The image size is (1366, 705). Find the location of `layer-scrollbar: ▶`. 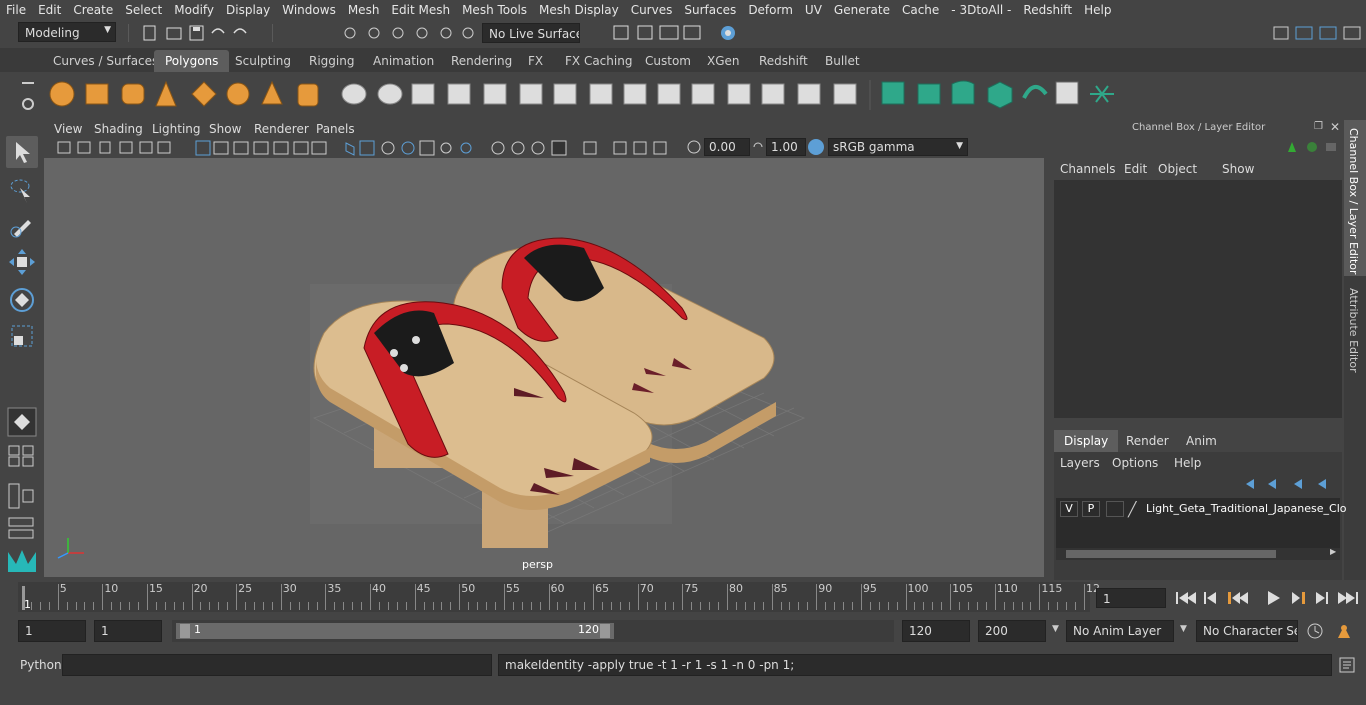

layer-scrollbar: ▶ is located at coordinates (1198, 553).